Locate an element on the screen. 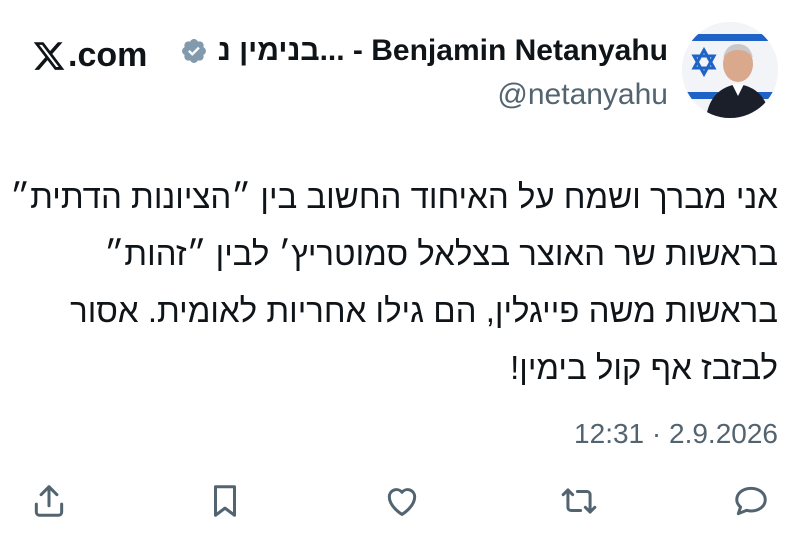 This screenshot has height=537, width=800. author-name-row: בנימין נ... - Benjamin Netanyahu is located at coordinates (424, 51).